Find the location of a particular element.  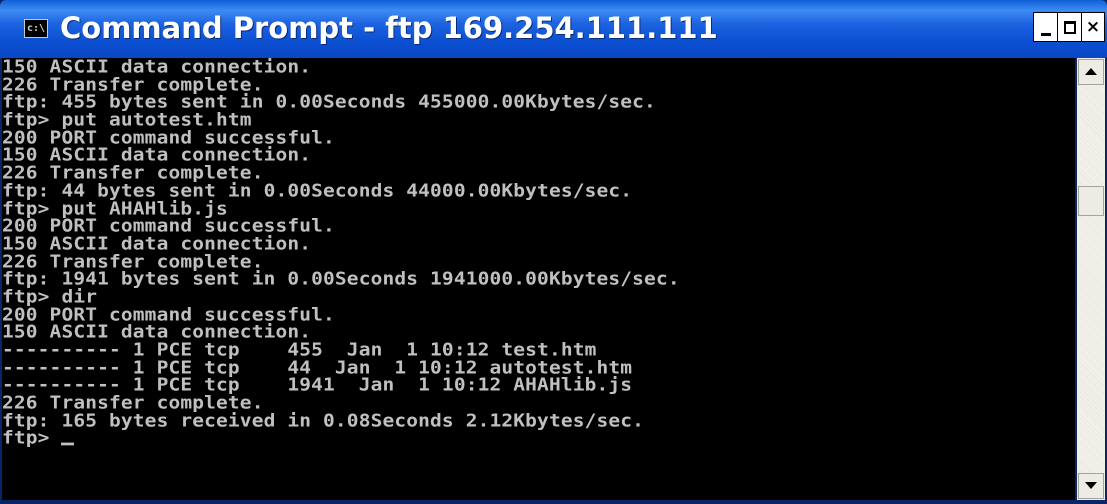

console-line: ftp> put autotest.htm is located at coordinates (127, 120).